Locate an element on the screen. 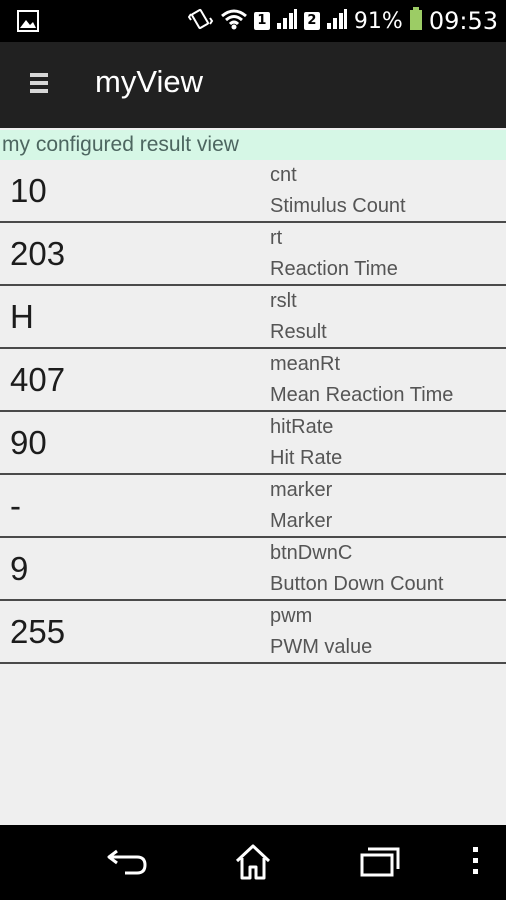  overflow-menu-icon is located at coordinates (476, 863).